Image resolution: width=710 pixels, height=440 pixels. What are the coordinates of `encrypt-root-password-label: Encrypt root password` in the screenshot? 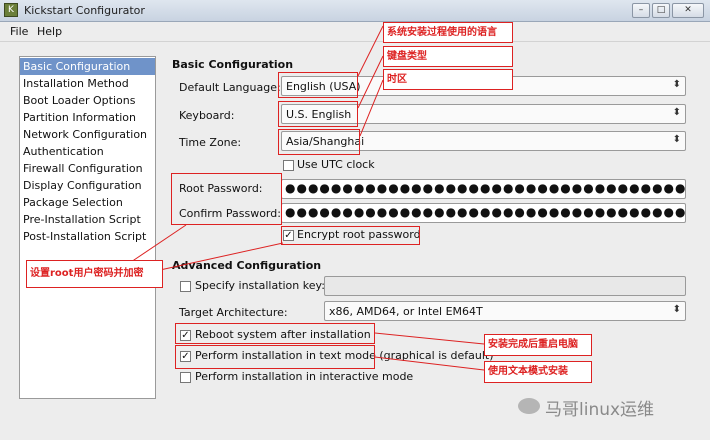 It's located at (359, 234).